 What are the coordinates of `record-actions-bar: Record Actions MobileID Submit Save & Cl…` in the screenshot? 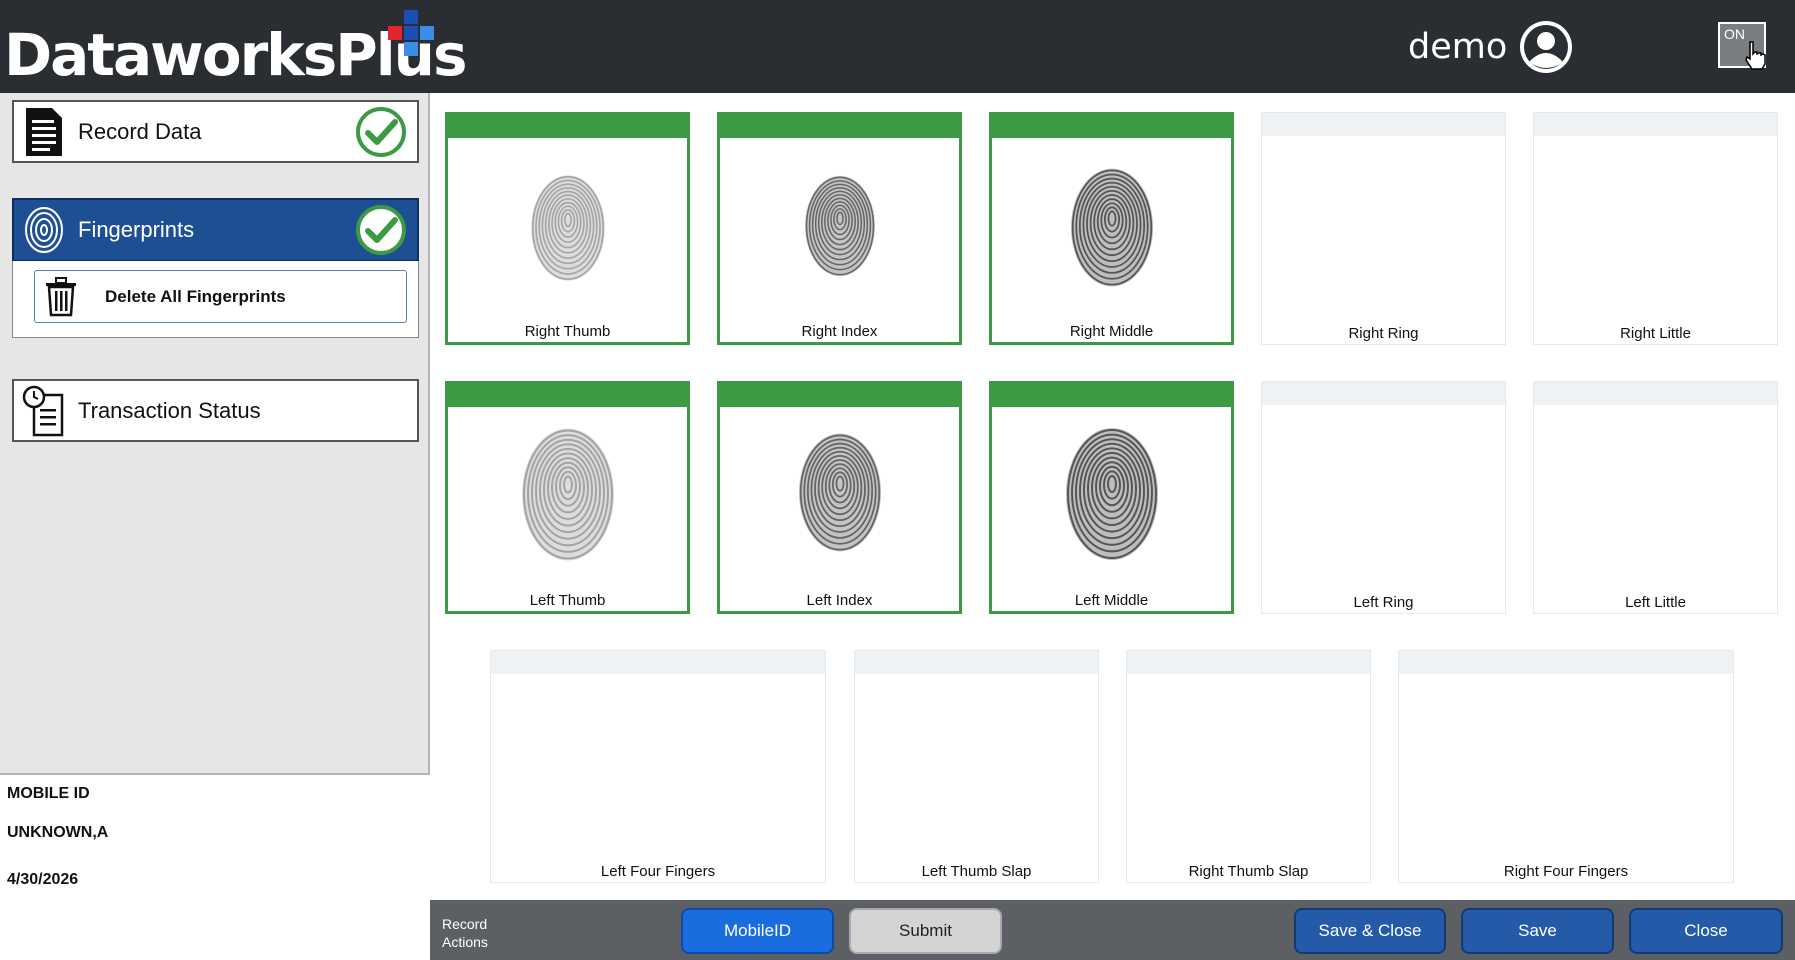 It's located at (1112, 930).